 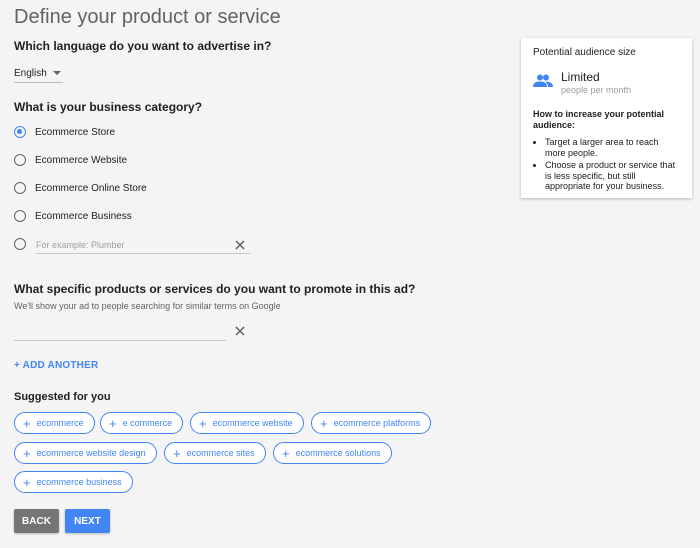 I want to click on category-option-label: Ecommerce Online Store, so click(x=91, y=188).